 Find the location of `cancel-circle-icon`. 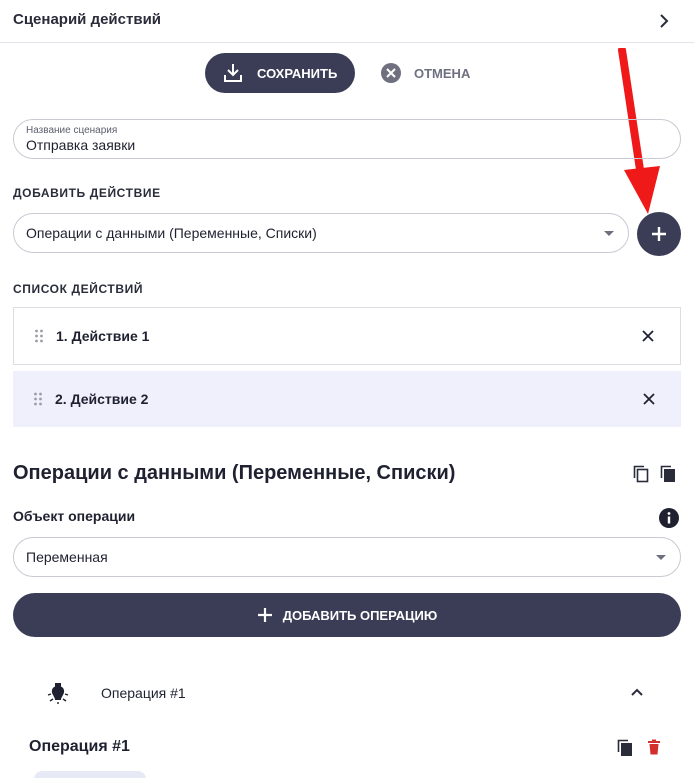

cancel-circle-icon is located at coordinates (391, 73).